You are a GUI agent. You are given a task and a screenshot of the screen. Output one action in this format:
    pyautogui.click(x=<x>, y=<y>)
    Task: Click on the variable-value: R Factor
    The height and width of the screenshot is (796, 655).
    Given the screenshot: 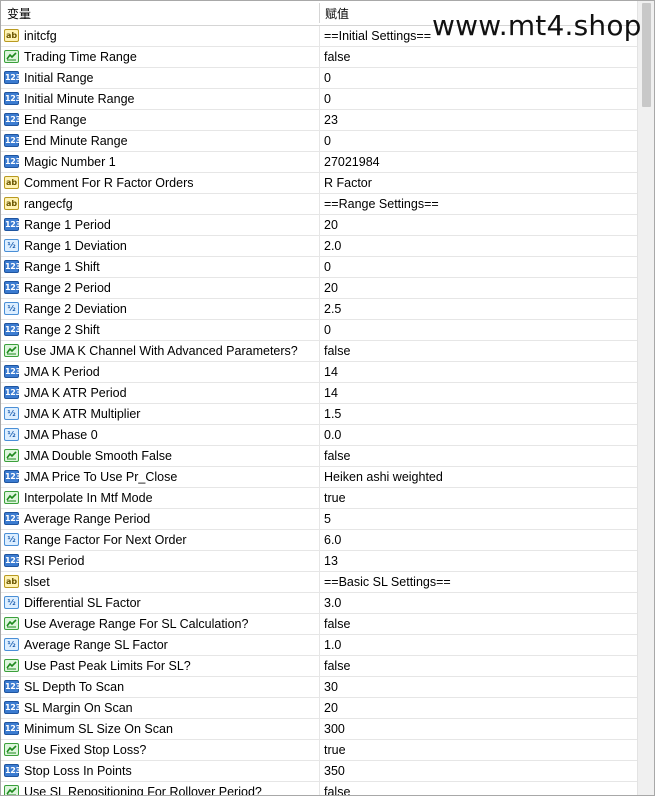 What is the action you would take?
    pyautogui.click(x=348, y=183)
    